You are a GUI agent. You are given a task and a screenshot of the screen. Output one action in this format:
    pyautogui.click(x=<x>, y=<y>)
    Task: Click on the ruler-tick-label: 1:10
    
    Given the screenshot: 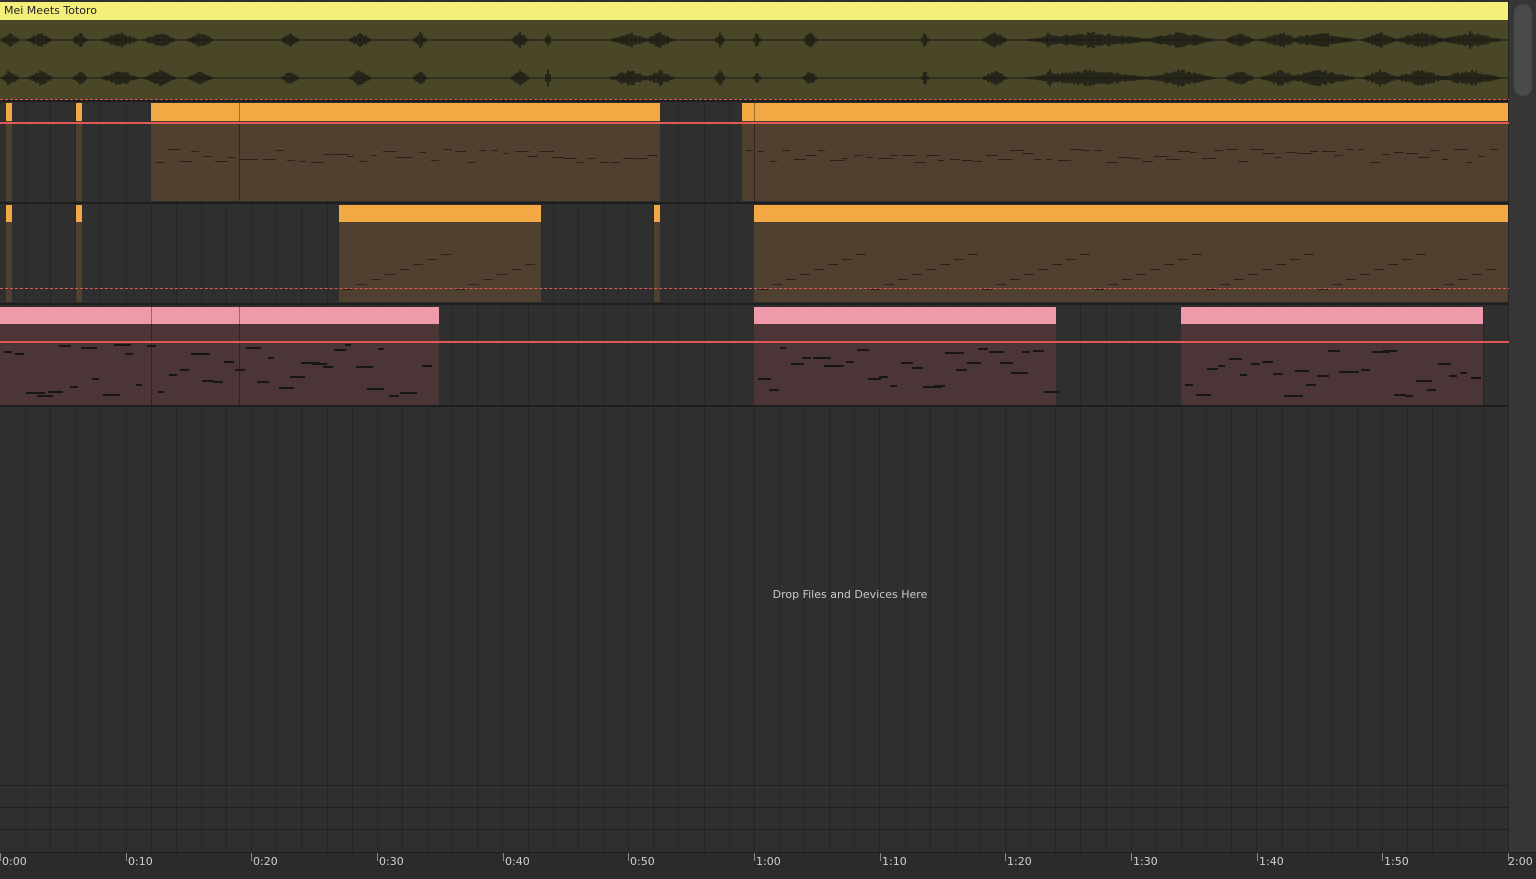 What is the action you would take?
    pyautogui.click(x=894, y=861)
    